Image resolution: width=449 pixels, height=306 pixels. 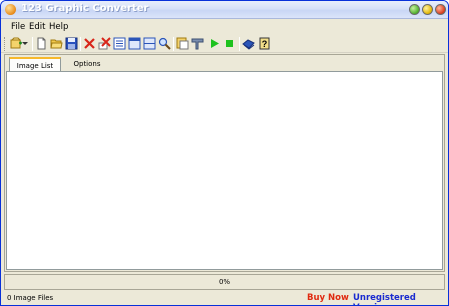 I want to click on save-icon, so click(x=71, y=43).